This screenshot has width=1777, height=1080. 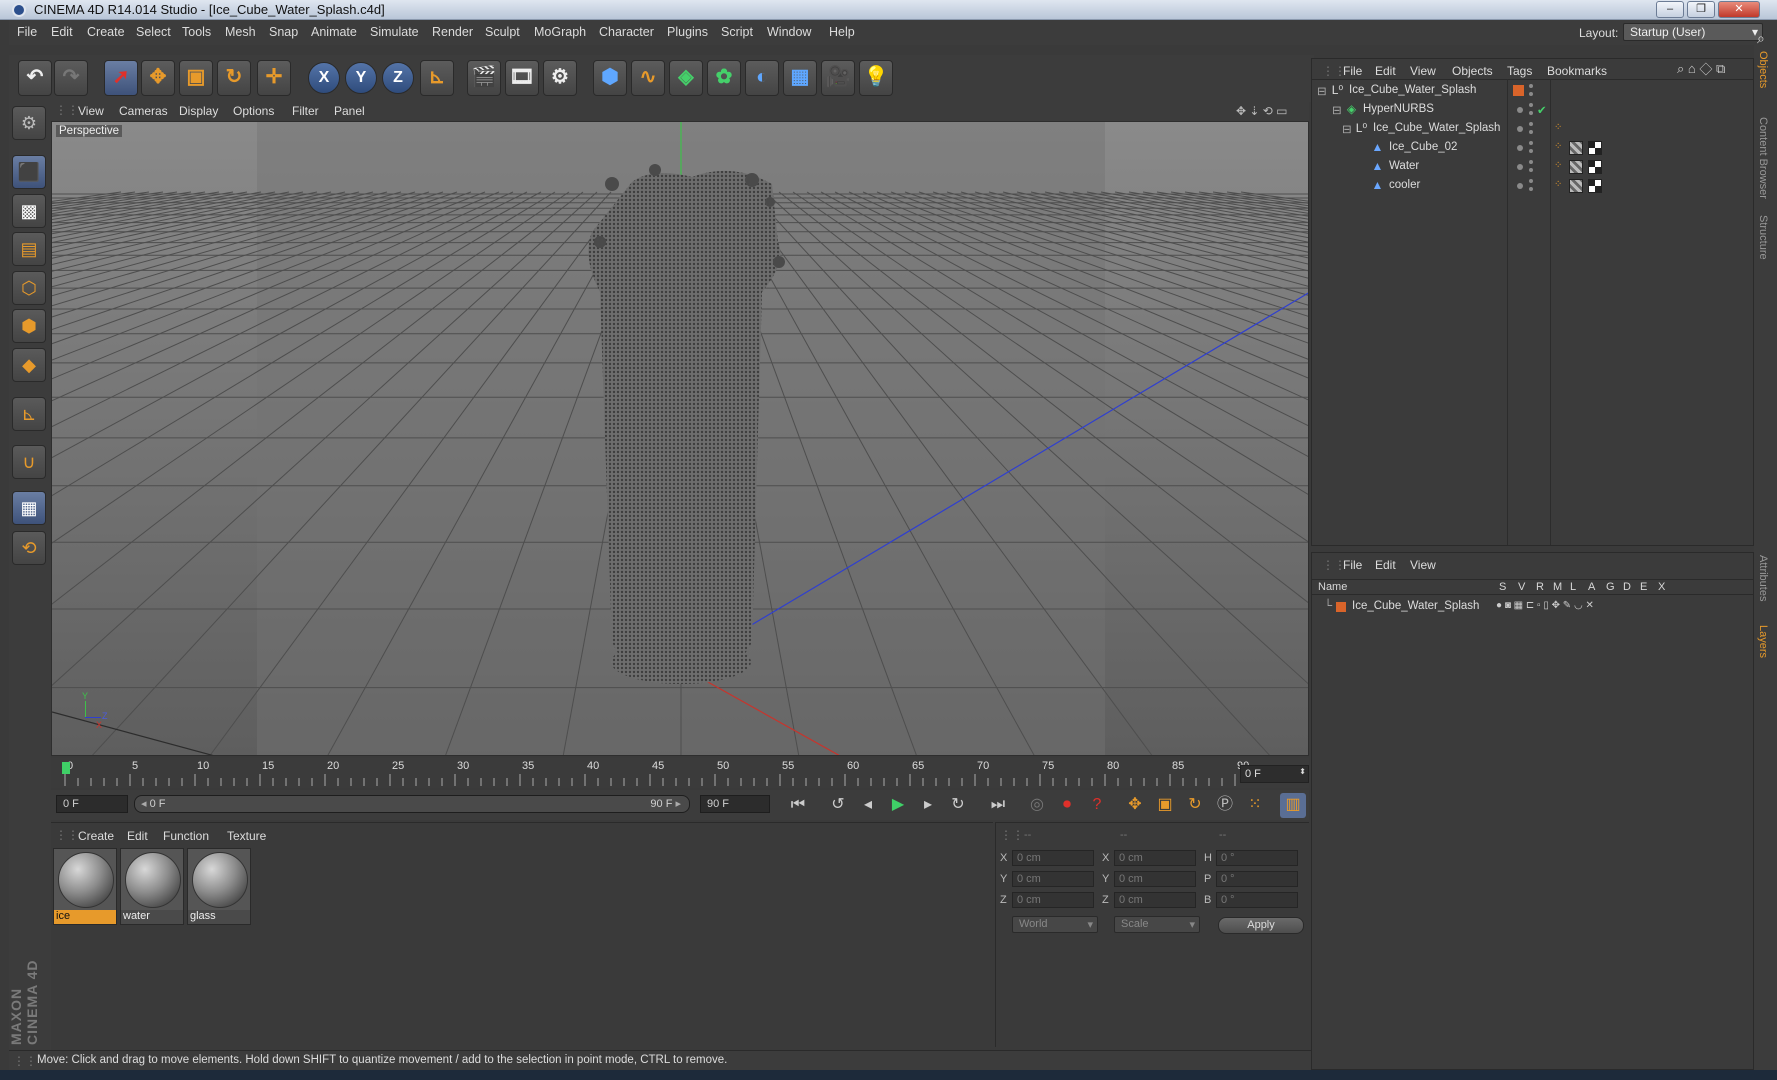 What do you see at coordinates (1274, 774) in the screenshot?
I see `current-frame-field: 0 F ⬍` at bounding box center [1274, 774].